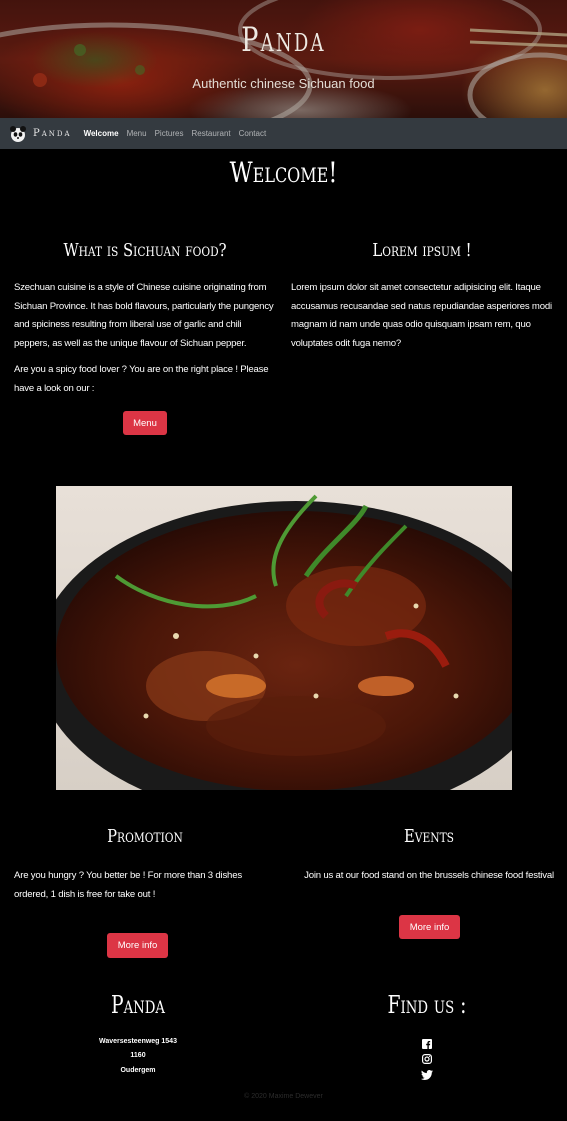 The height and width of the screenshot is (1121, 567). I want to click on hero-banner: Panda Authentic chinese Sichuan food, so click(283, 59).